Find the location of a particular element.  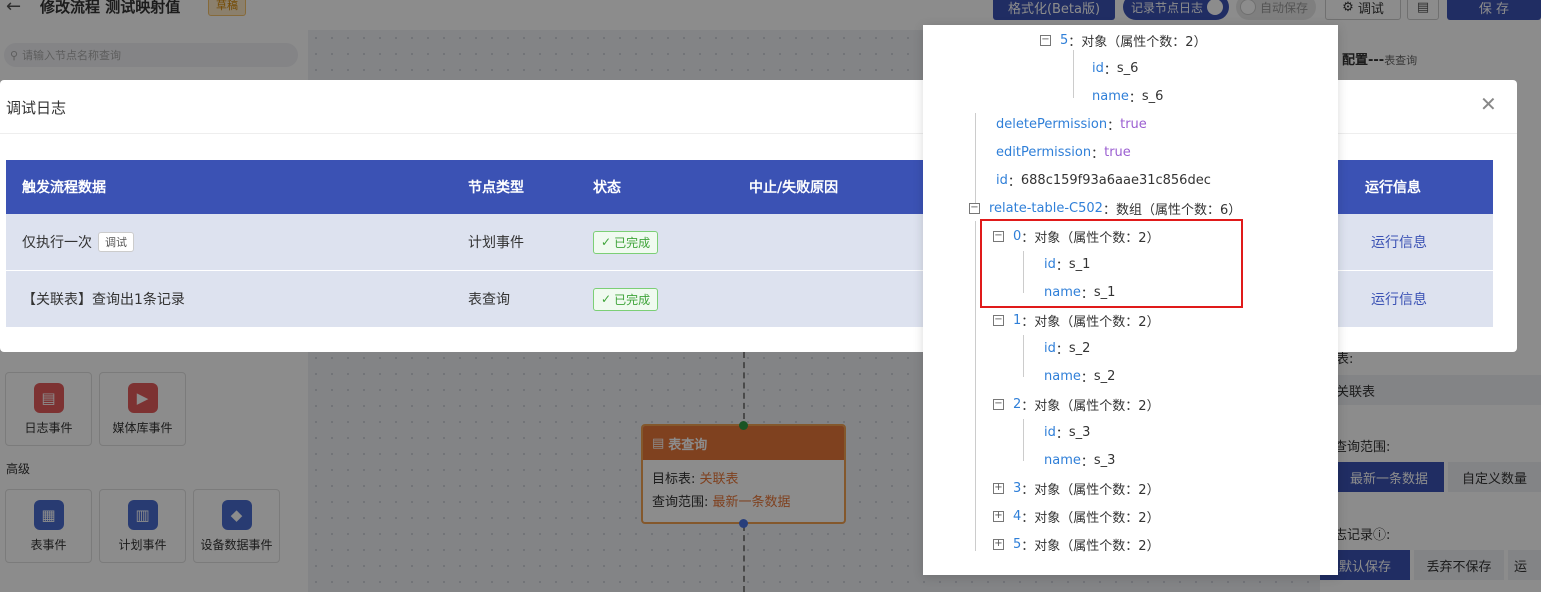

tree-key: 2 is located at coordinates (1017, 404).